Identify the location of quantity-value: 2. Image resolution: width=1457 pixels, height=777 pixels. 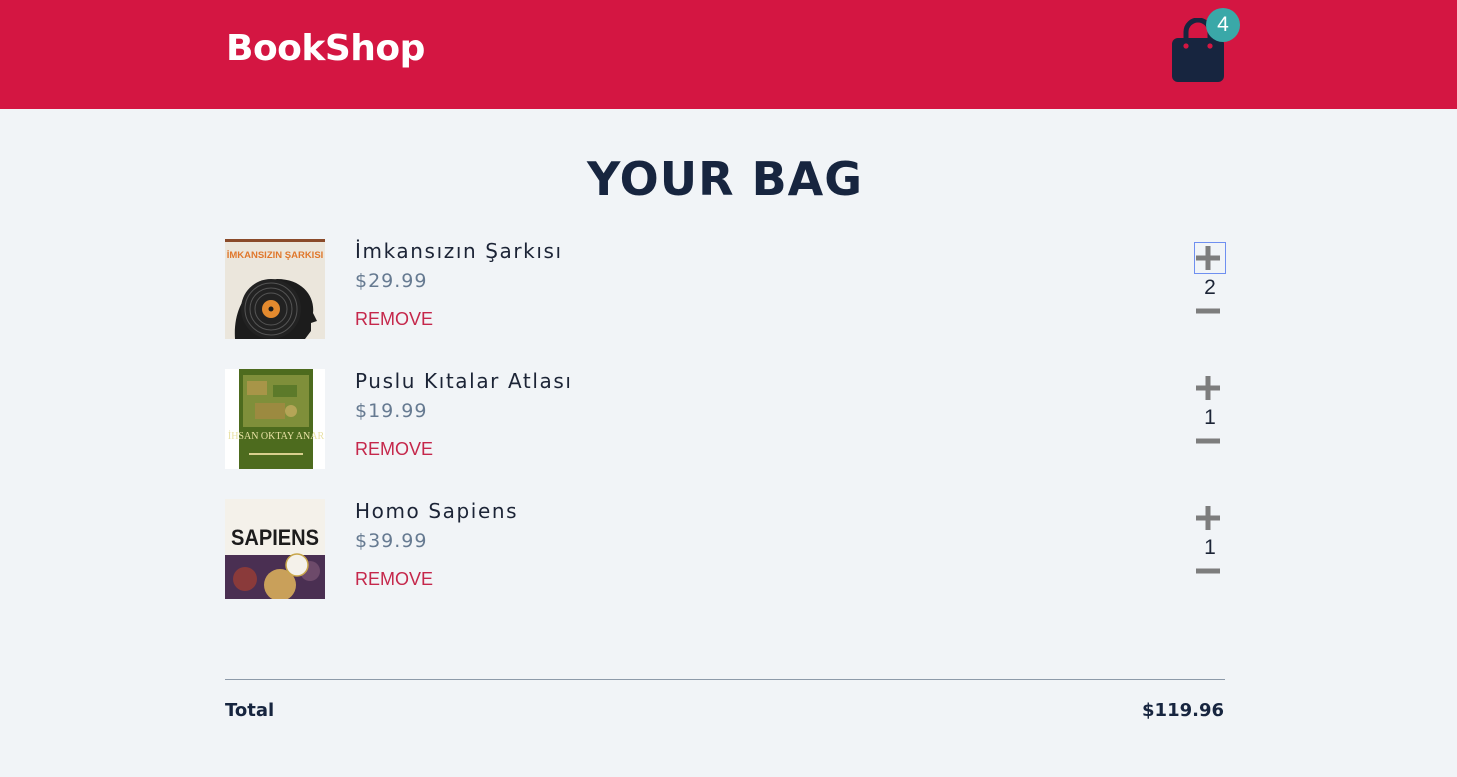
(1210, 287).